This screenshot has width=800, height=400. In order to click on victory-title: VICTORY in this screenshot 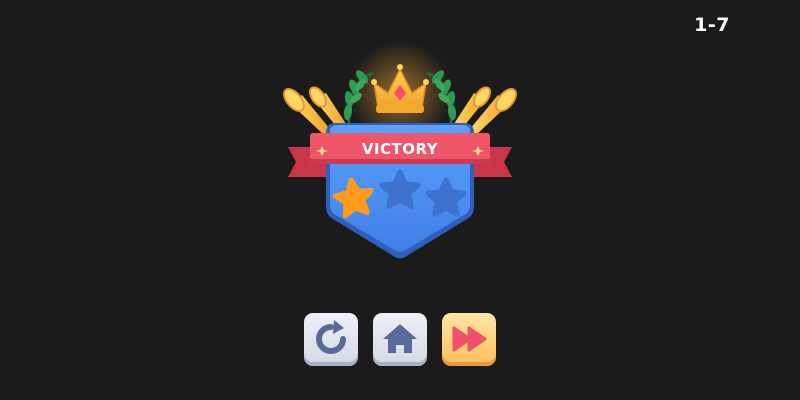, I will do `click(400, 149)`.